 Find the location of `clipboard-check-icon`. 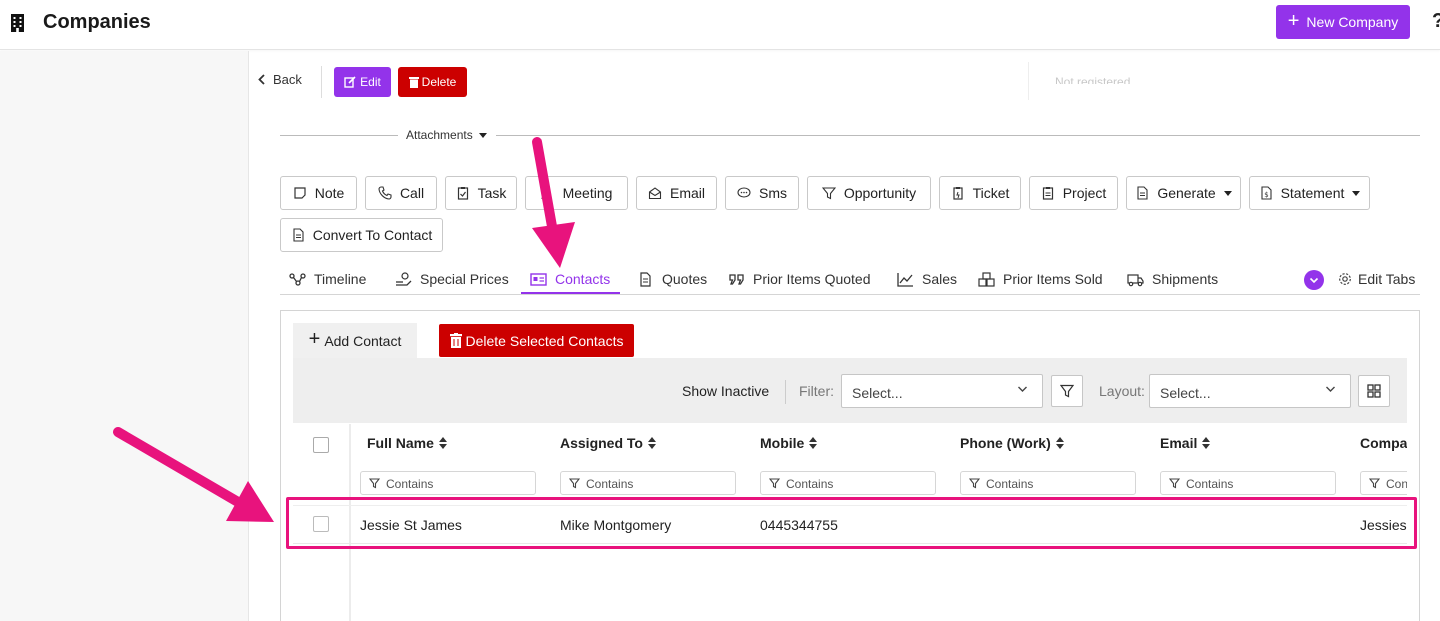

clipboard-check-icon is located at coordinates (462, 193).